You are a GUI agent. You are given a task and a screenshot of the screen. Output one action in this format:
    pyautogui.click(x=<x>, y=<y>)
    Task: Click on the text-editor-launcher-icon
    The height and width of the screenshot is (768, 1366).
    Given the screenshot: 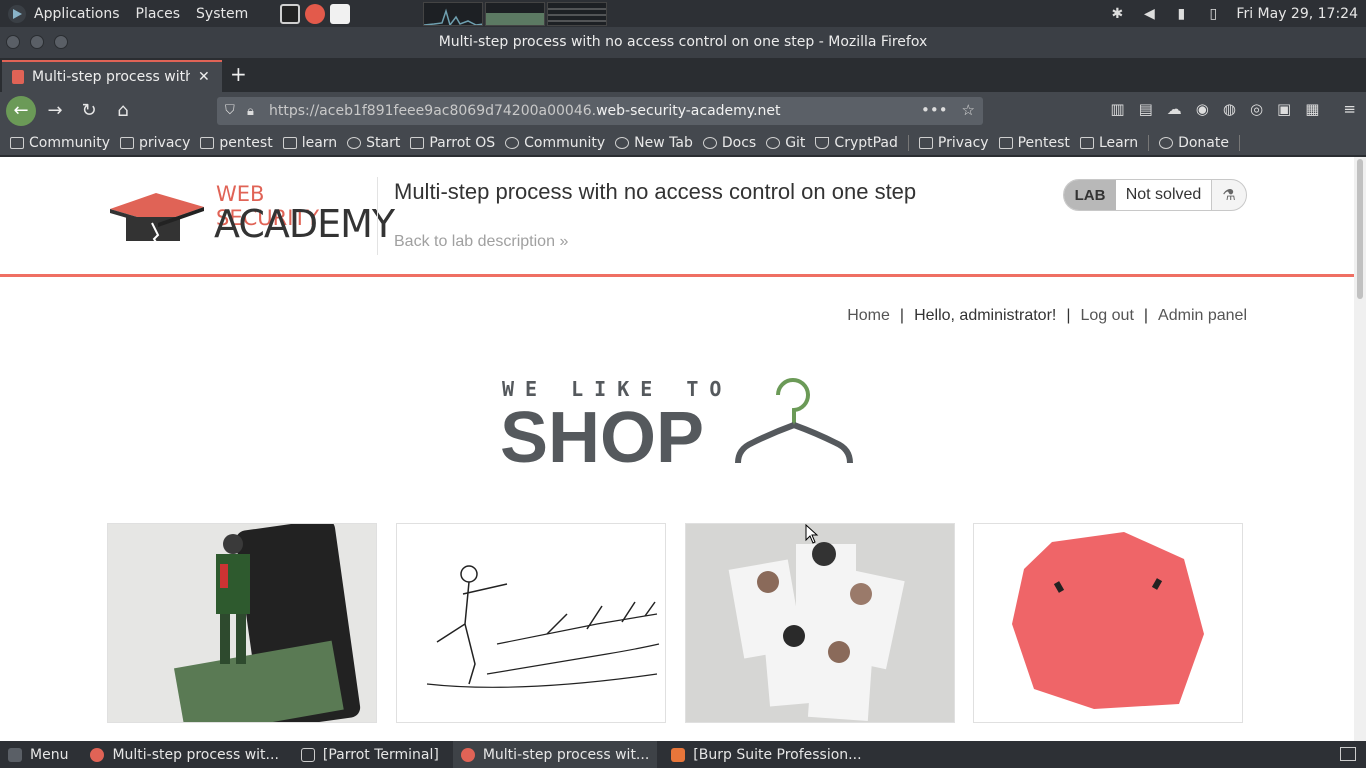 What is the action you would take?
    pyautogui.click(x=340, y=13)
    